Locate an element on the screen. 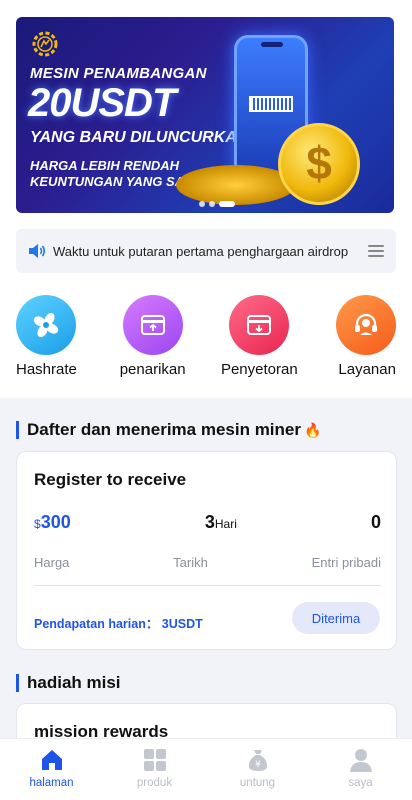  tab-home: halaman is located at coordinates (51, 769).